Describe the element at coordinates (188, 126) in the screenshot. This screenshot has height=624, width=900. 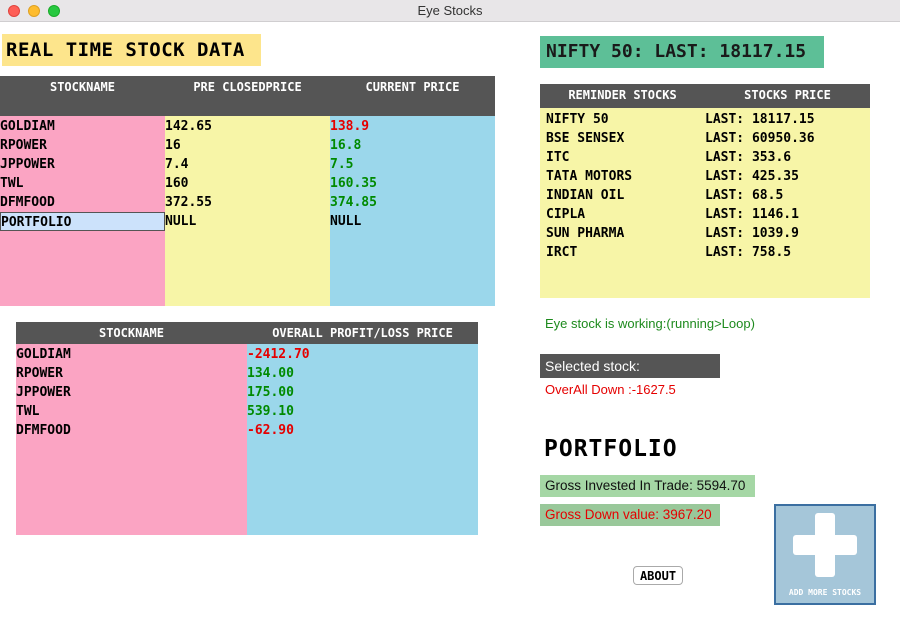
I see `table-cell: 142.65` at that location.